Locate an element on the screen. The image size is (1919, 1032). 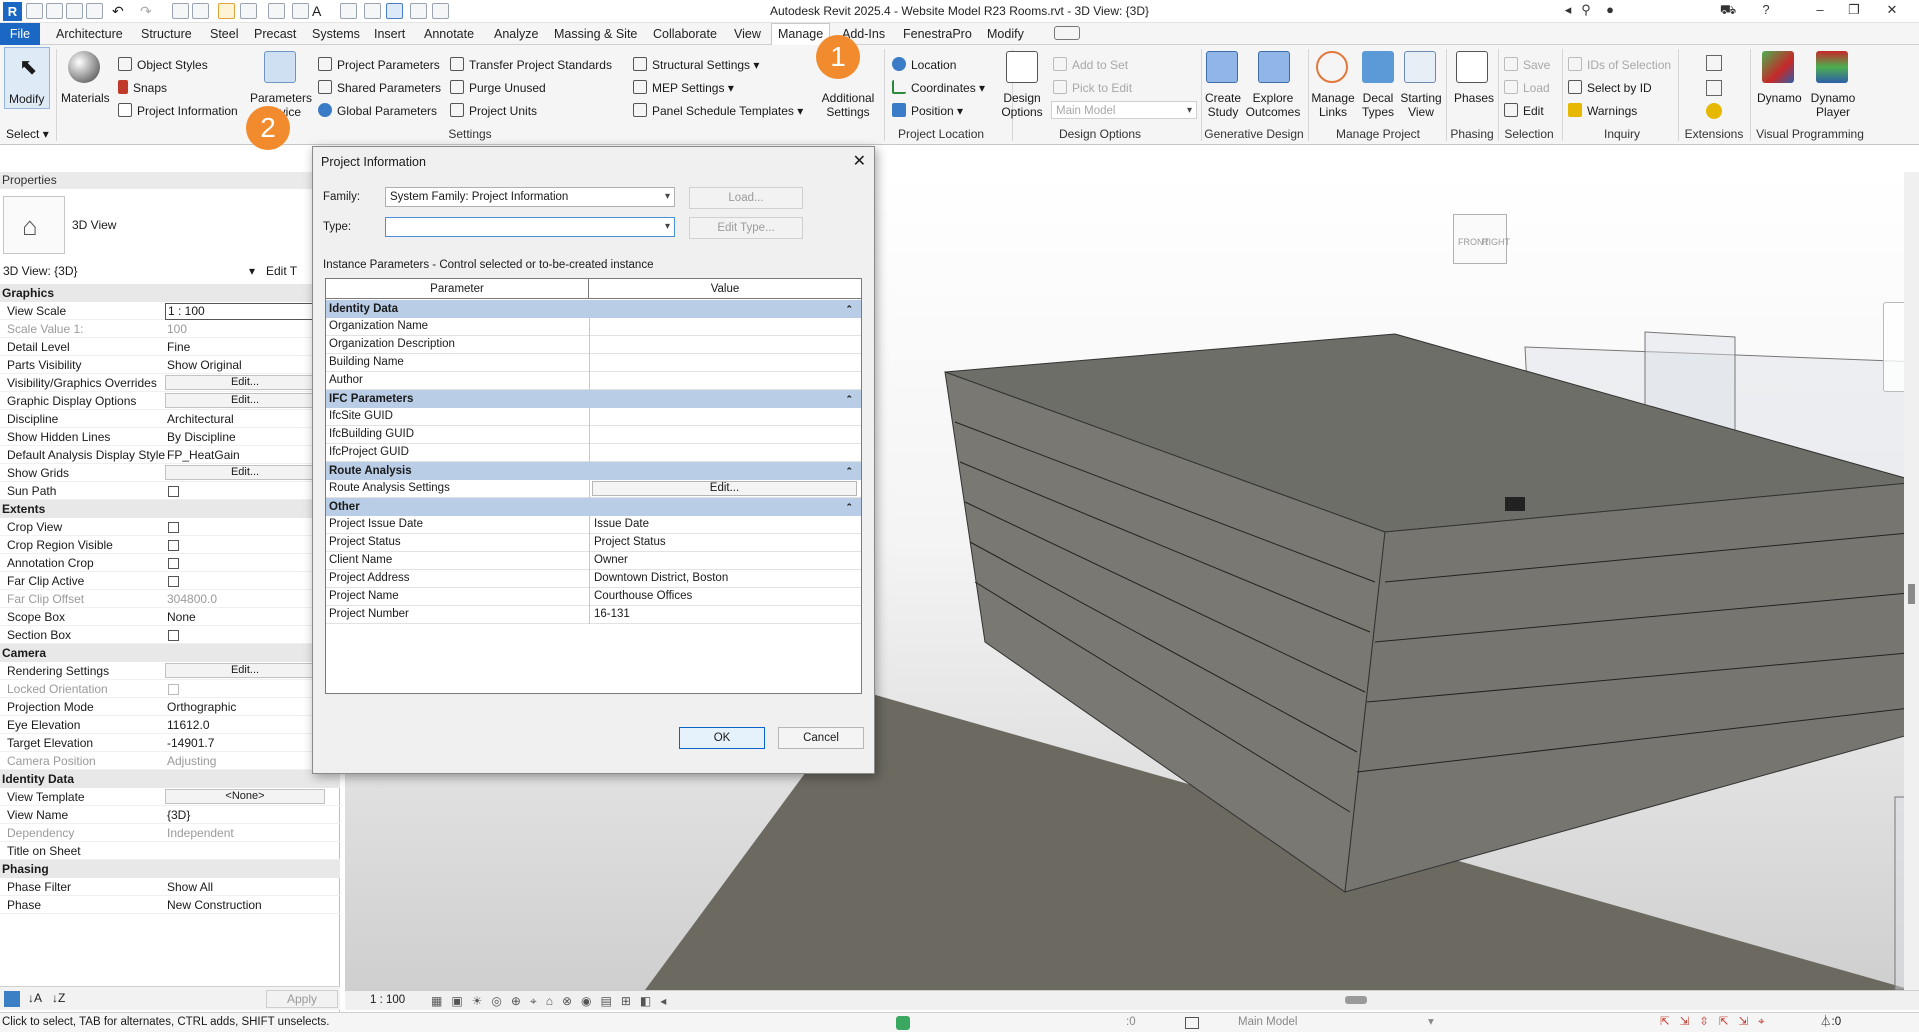
property-value: FP_HeatGain is located at coordinates (203, 455).